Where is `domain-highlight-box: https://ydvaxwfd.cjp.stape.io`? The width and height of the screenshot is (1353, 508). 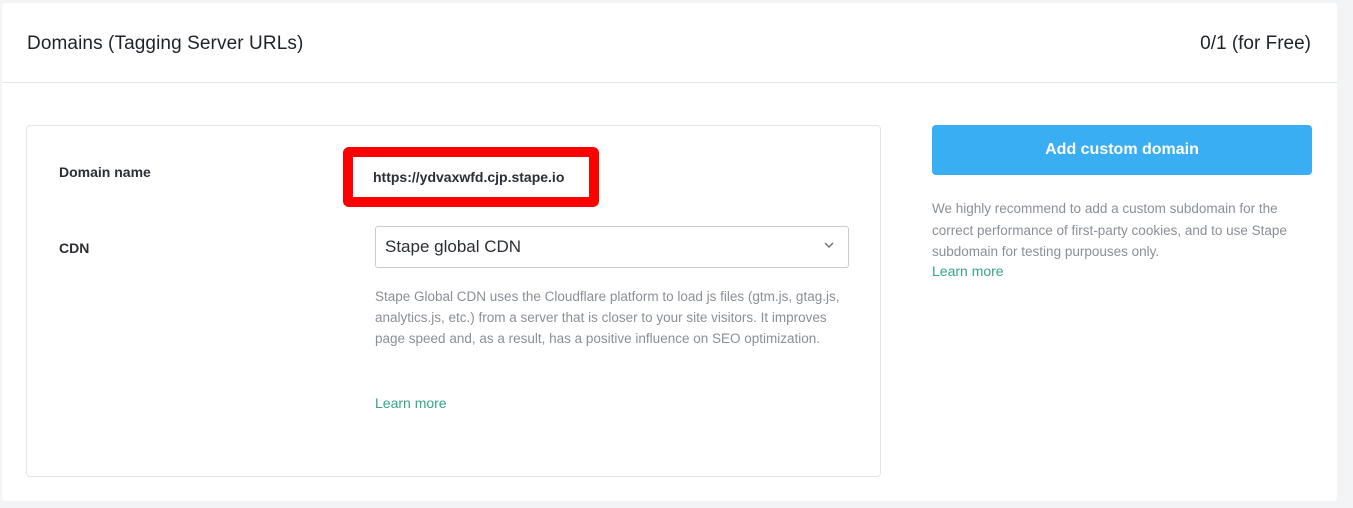
domain-highlight-box: https://ydvaxwfd.cjp.stape.io is located at coordinates (471, 177).